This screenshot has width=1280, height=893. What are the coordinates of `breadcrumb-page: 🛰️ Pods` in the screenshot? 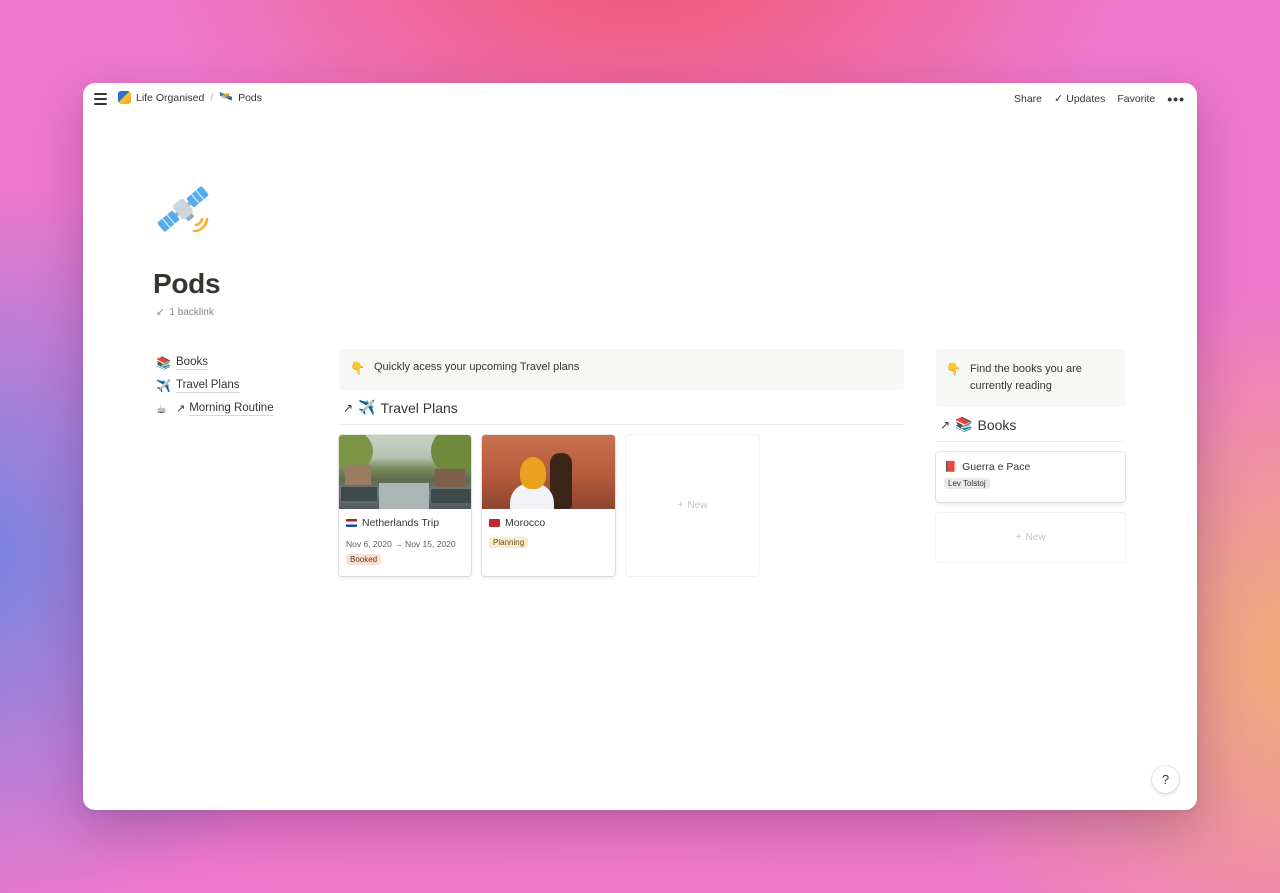 It's located at (240, 98).